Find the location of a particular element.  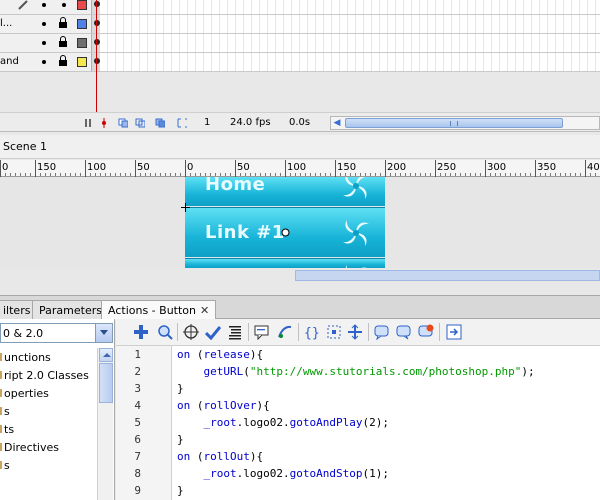

layer-name: and is located at coordinates (9, 61).